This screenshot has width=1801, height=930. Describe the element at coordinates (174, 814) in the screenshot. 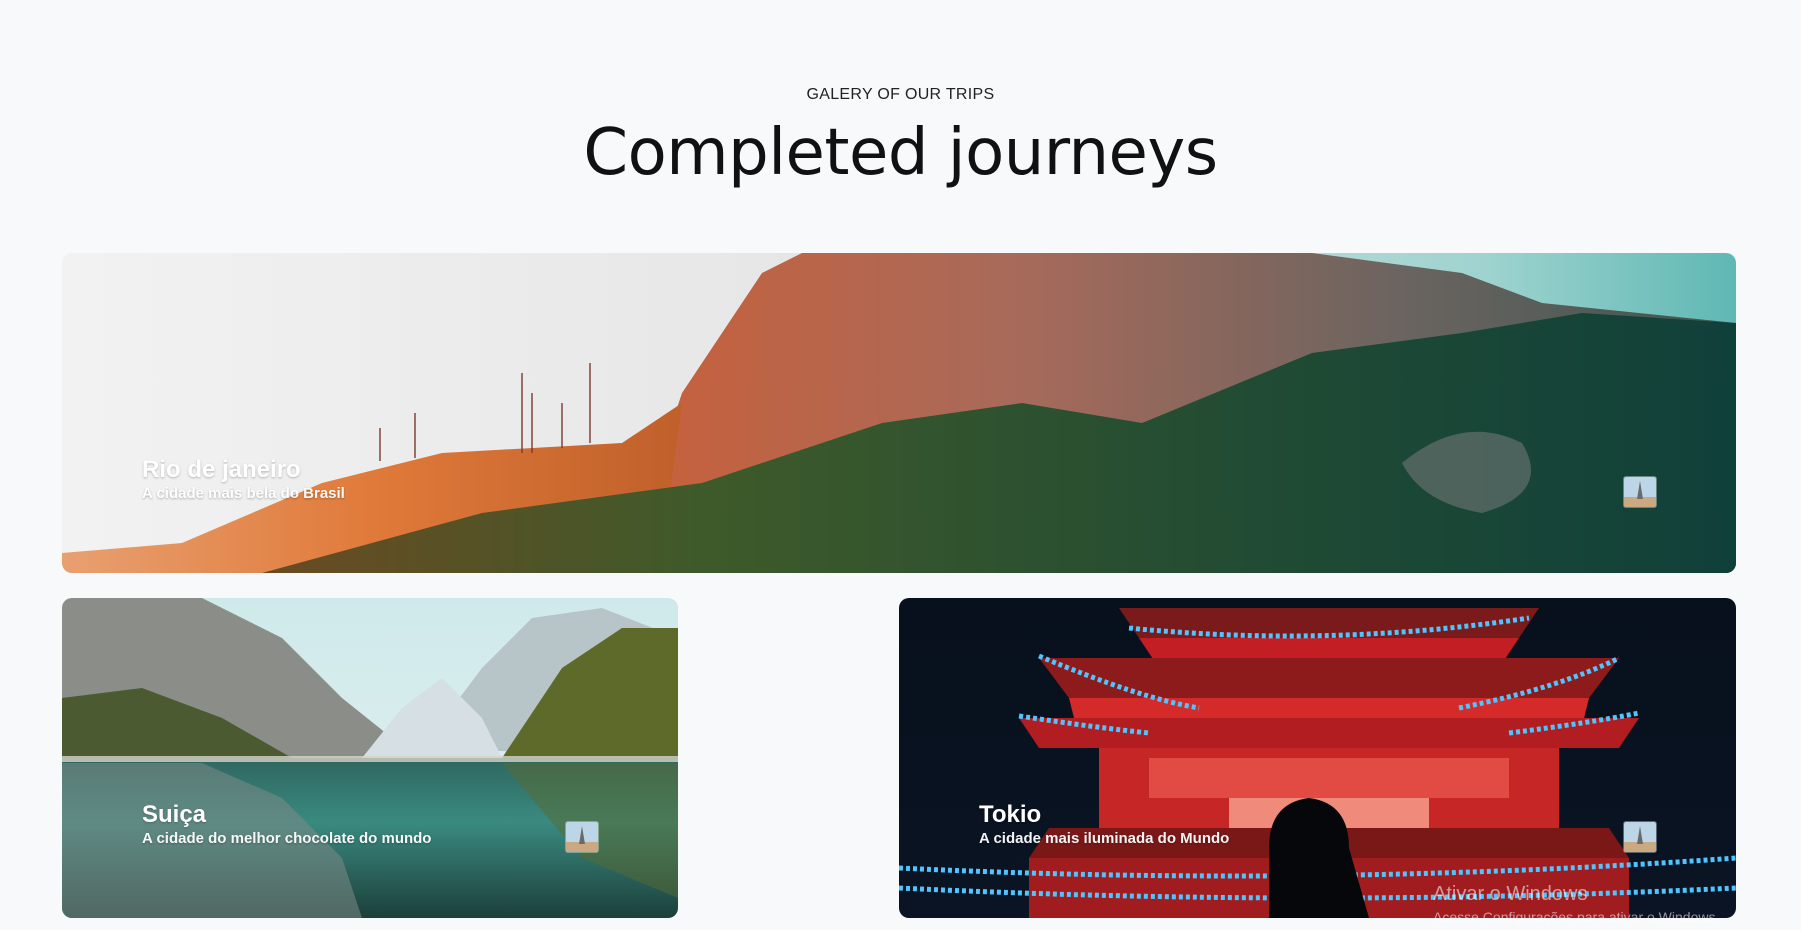

I see `trip-title: Suiça` at that location.